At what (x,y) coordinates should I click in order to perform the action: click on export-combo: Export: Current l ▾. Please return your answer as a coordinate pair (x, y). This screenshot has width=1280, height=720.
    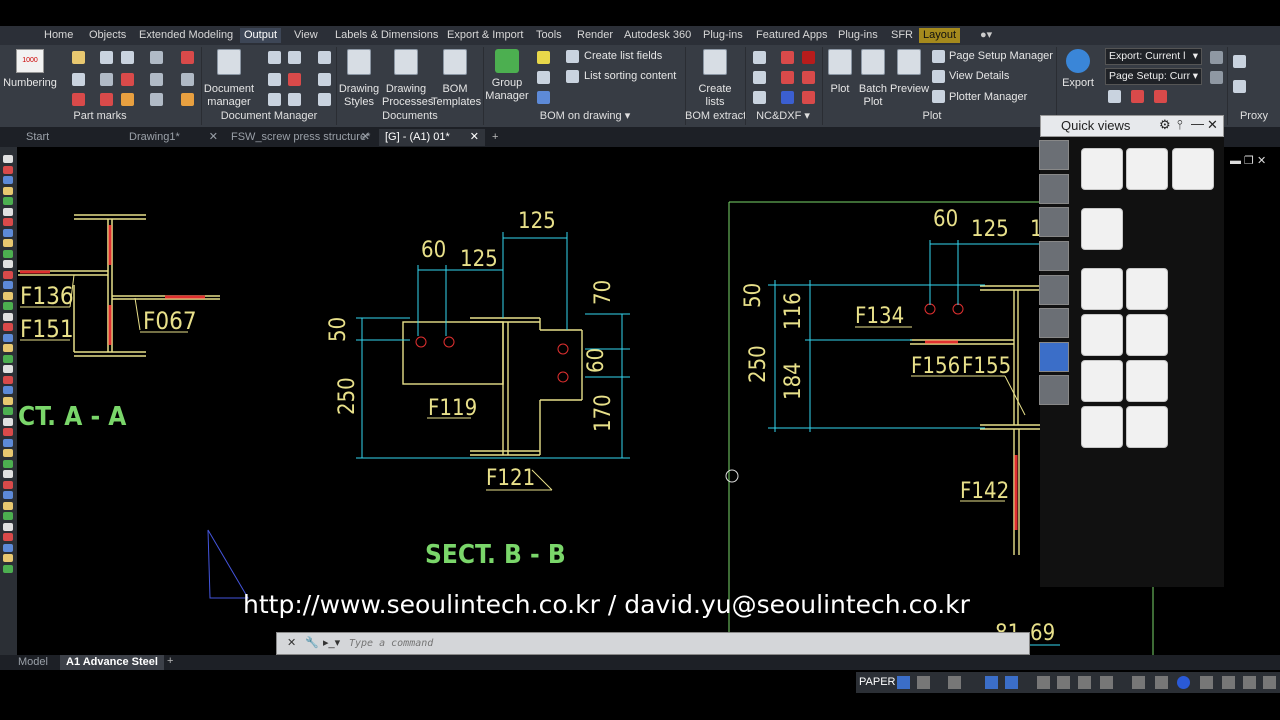
    Looking at the image, I should click on (1153, 56).